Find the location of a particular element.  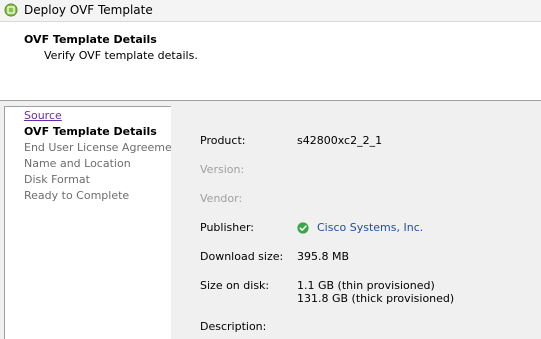

step-eula: End User License Agreement is located at coordinates (104, 147).